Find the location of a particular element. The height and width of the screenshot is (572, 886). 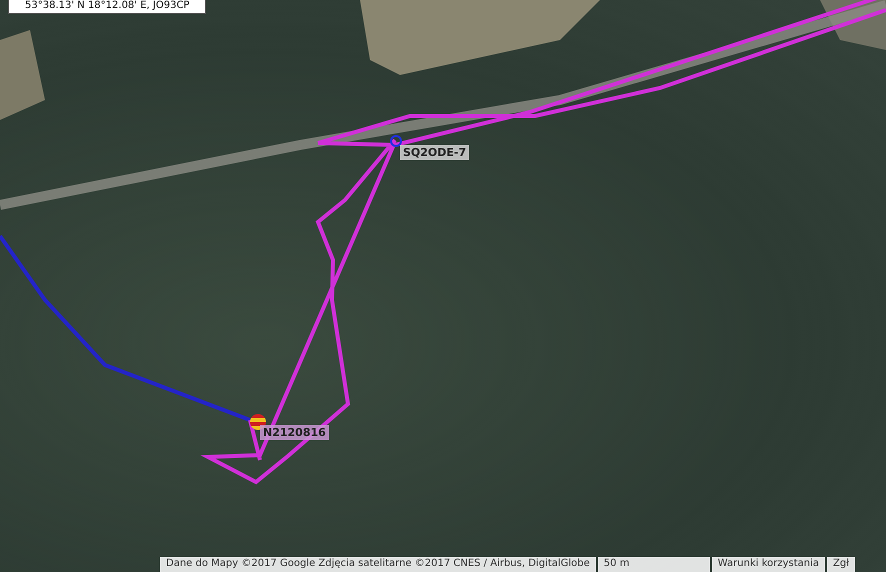

map-attribution: Dane do Mapy ©2017 Google Zdjęcia satelitarne ©2017 CNES / Airbus, DigitalGlobe is located at coordinates (378, 564).